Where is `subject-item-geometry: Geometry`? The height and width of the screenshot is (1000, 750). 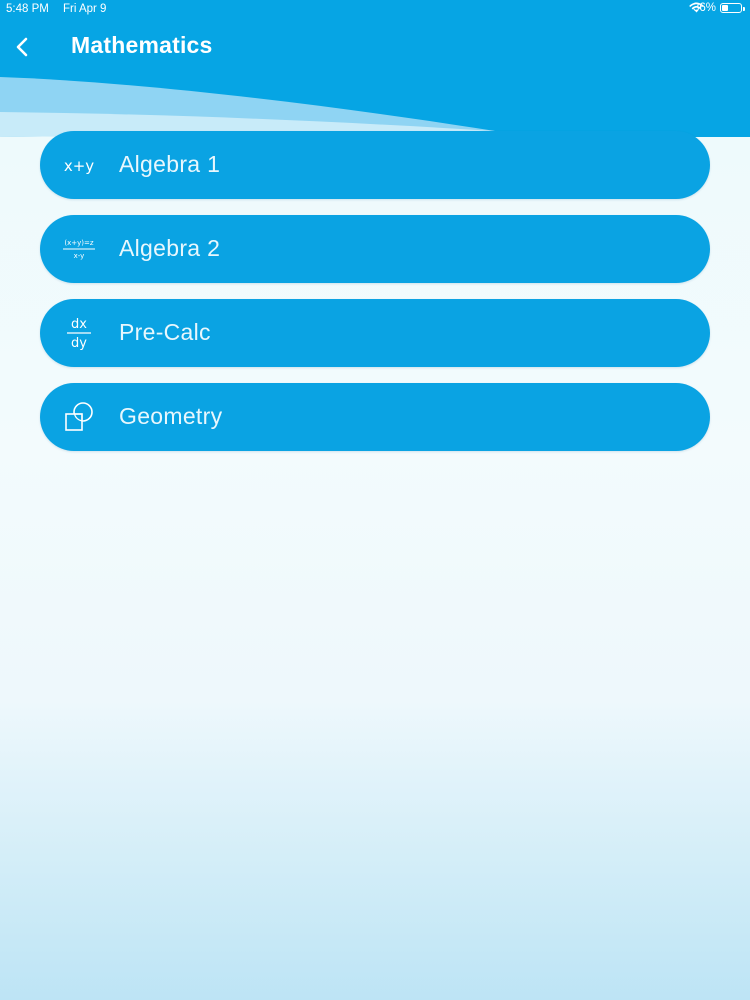
subject-item-geometry: Geometry is located at coordinates (375, 417).